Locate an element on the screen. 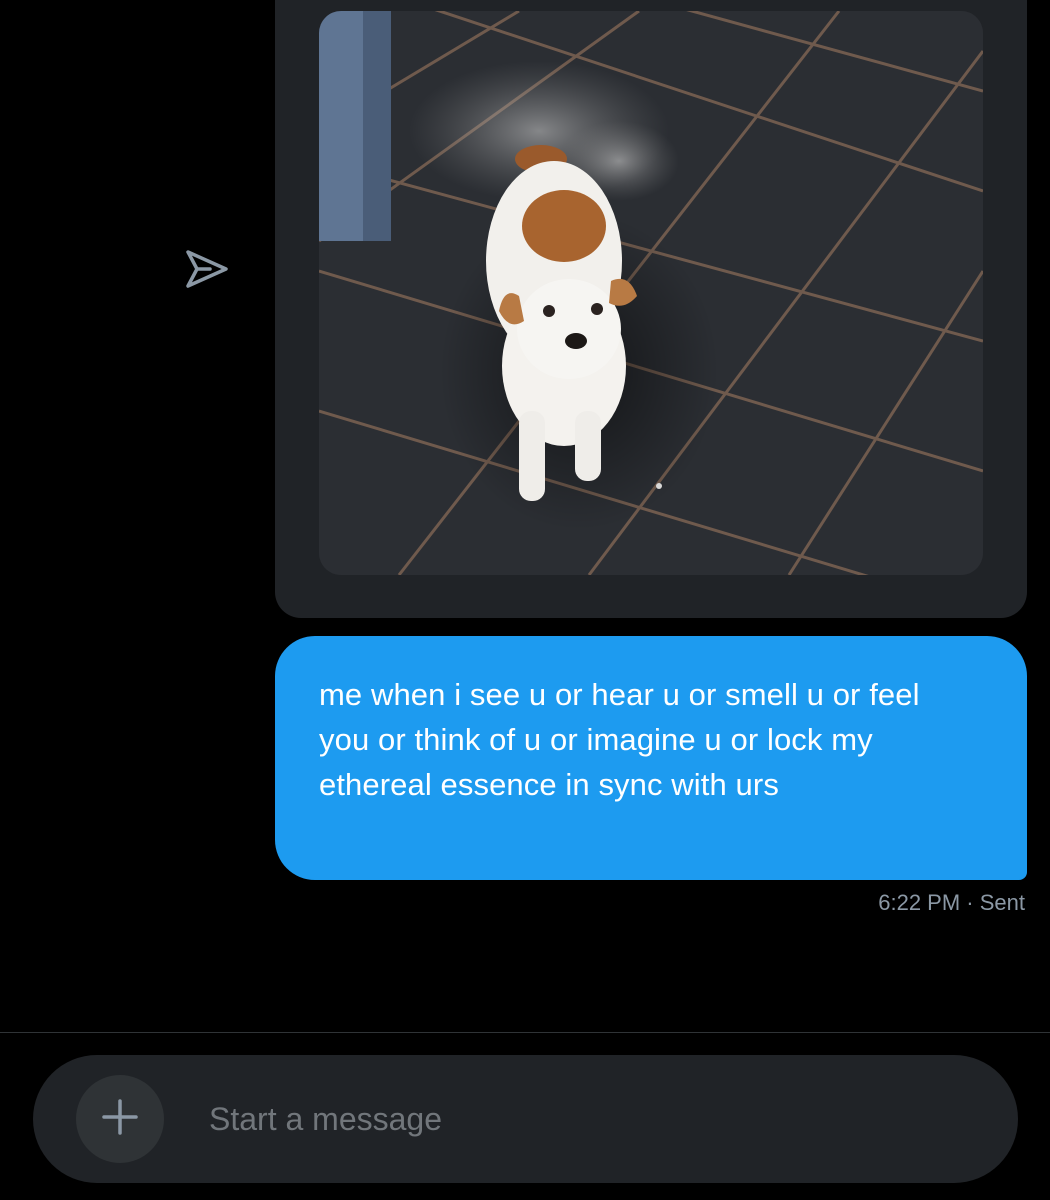  add-attachment-button is located at coordinates (120, 1119).